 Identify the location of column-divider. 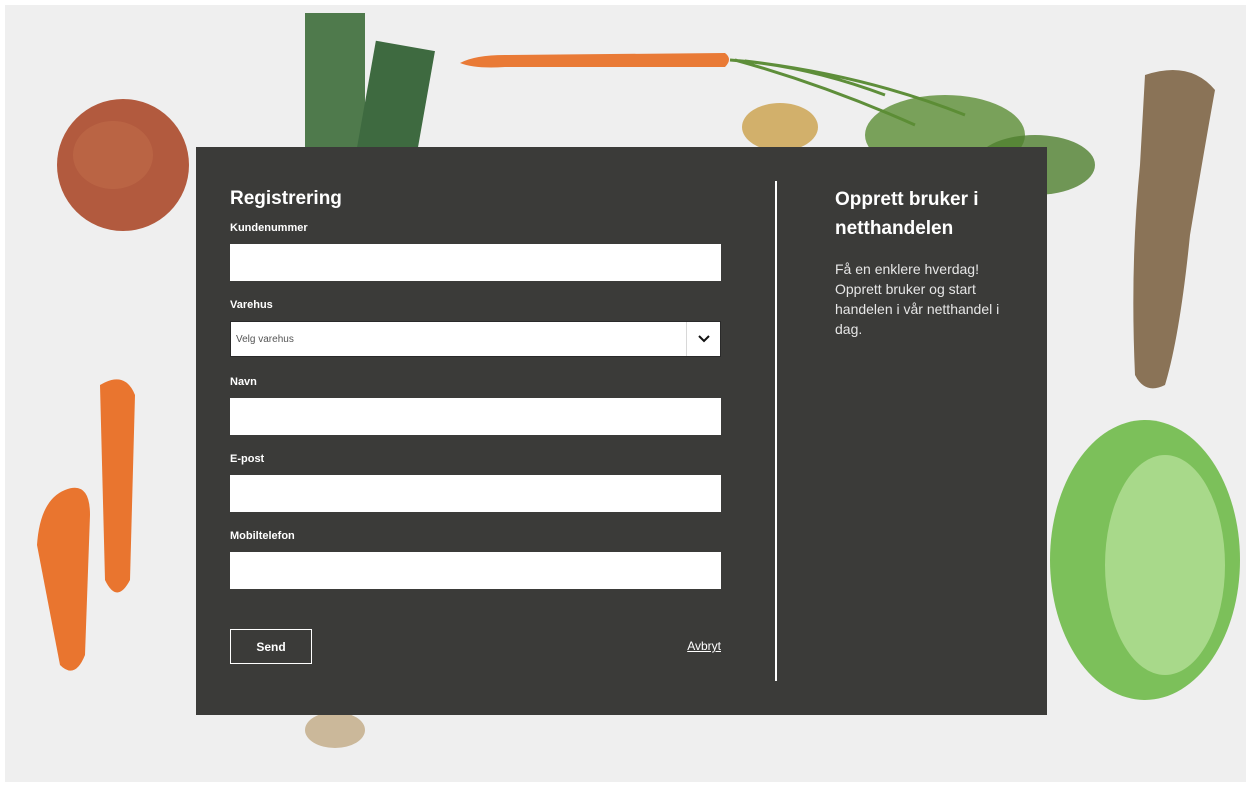
(776, 431).